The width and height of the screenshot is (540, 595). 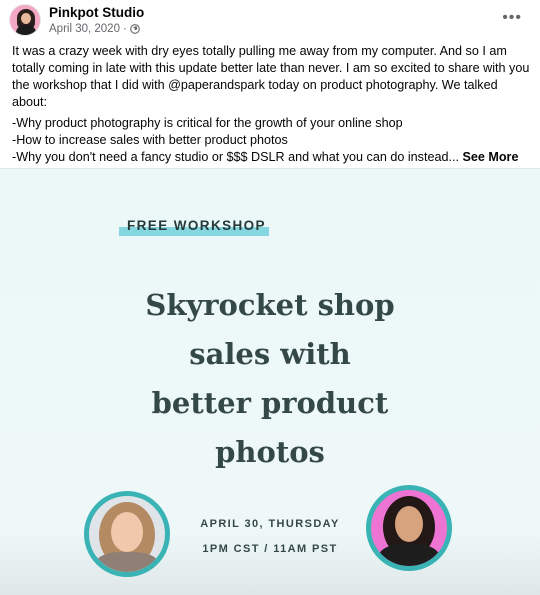 What do you see at coordinates (96, 12) in the screenshot?
I see `author-name: Pinkpot Studio` at bounding box center [96, 12].